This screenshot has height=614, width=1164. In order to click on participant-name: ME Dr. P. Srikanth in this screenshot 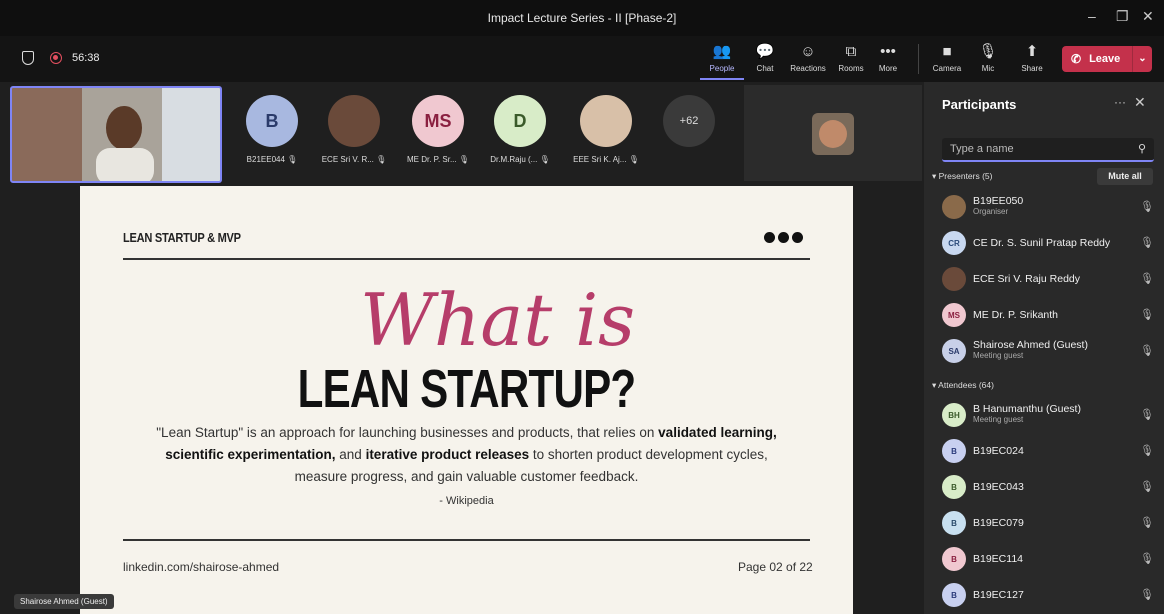, I will do `click(1016, 315)`.